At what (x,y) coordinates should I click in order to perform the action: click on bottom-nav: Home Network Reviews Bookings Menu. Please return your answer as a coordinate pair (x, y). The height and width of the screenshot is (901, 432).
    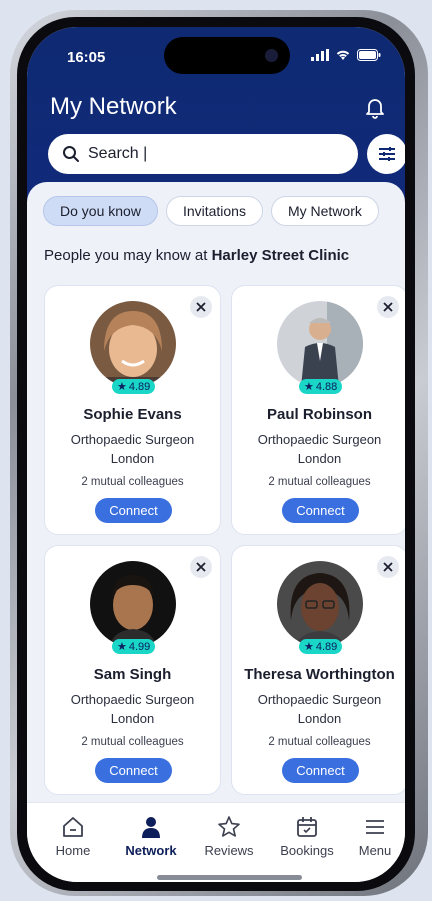
    Looking at the image, I should click on (216, 842).